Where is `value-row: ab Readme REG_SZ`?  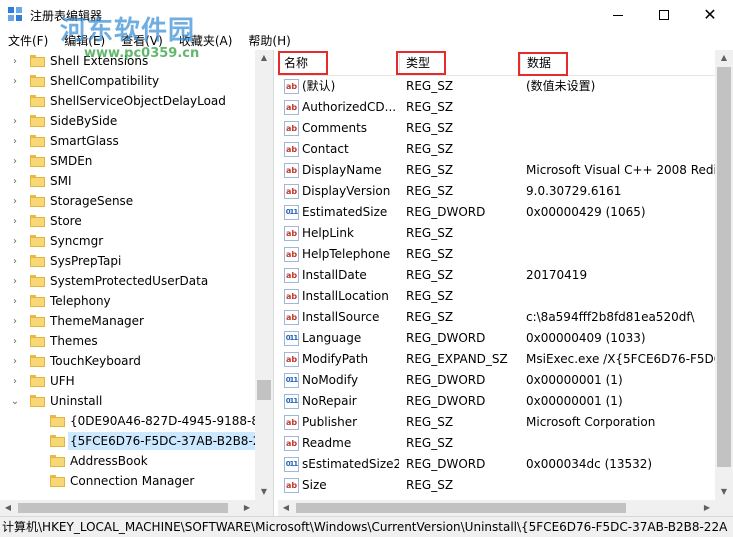 value-row: ab Readme REG_SZ is located at coordinates (496, 443).